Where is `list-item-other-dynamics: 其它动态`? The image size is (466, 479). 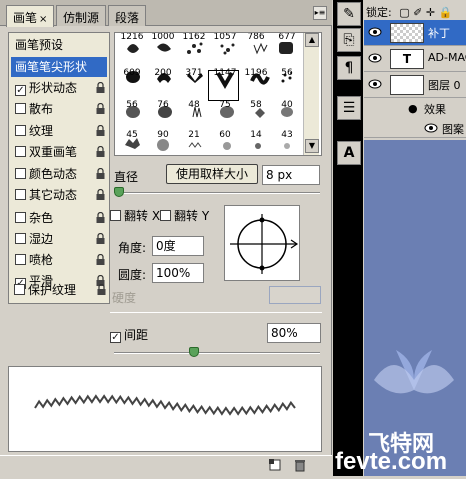
list-item-other-dynamics: 其它动态 is located at coordinates (59, 195).